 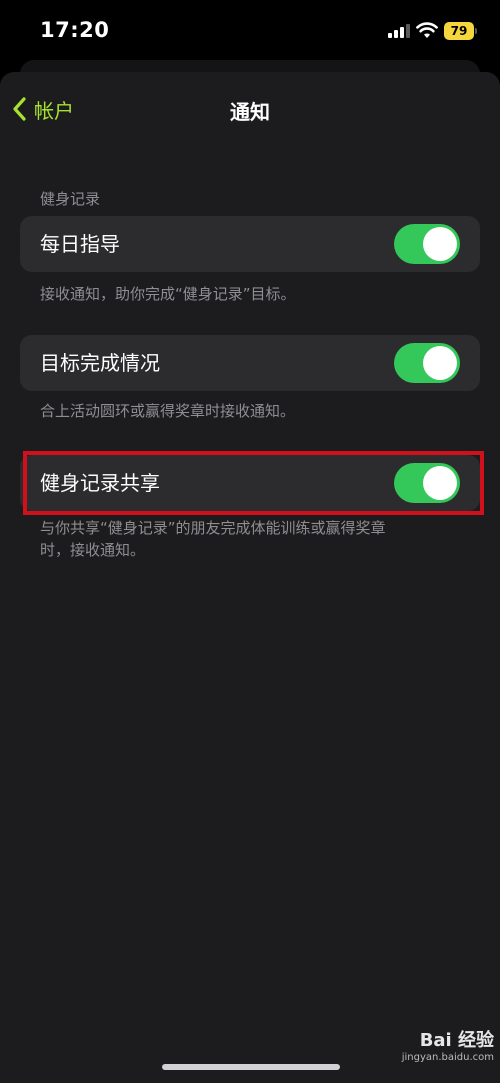 What do you see at coordinates (250, 112) in the screenshot?
I see `page-title: 通知` at bounding box center [250, 112].